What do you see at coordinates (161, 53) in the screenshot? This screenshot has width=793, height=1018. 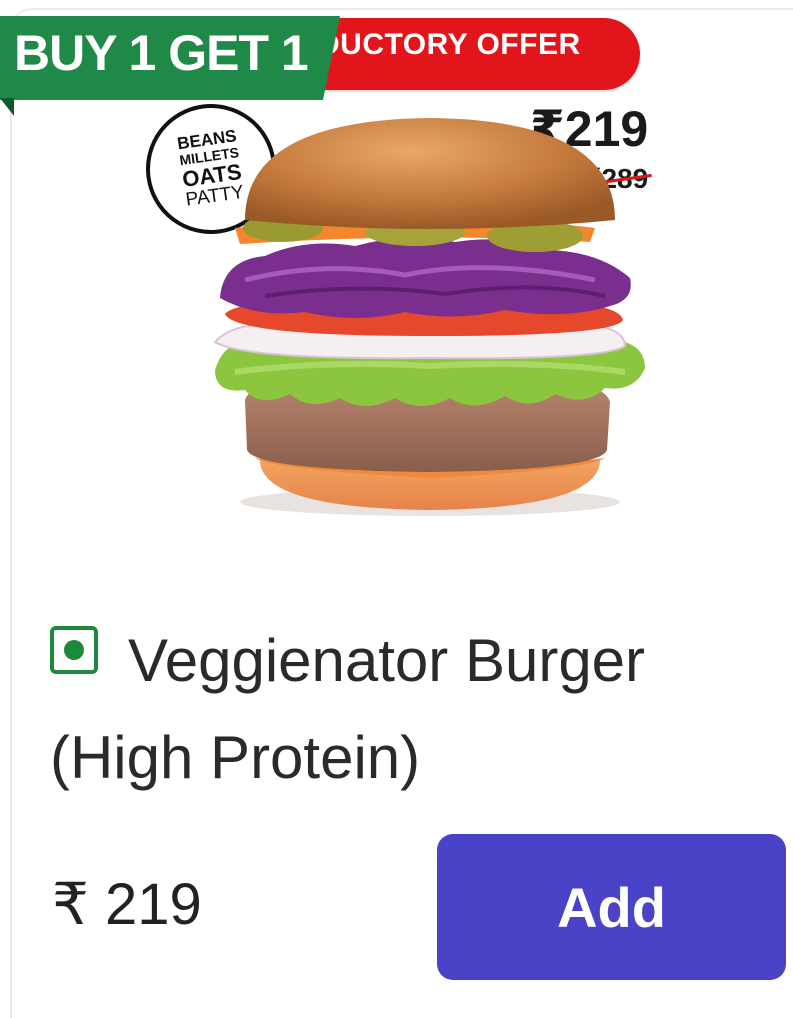 I see `promo-ribbon-label: BUY 1 GET 1` at bounding box center [161, 53].